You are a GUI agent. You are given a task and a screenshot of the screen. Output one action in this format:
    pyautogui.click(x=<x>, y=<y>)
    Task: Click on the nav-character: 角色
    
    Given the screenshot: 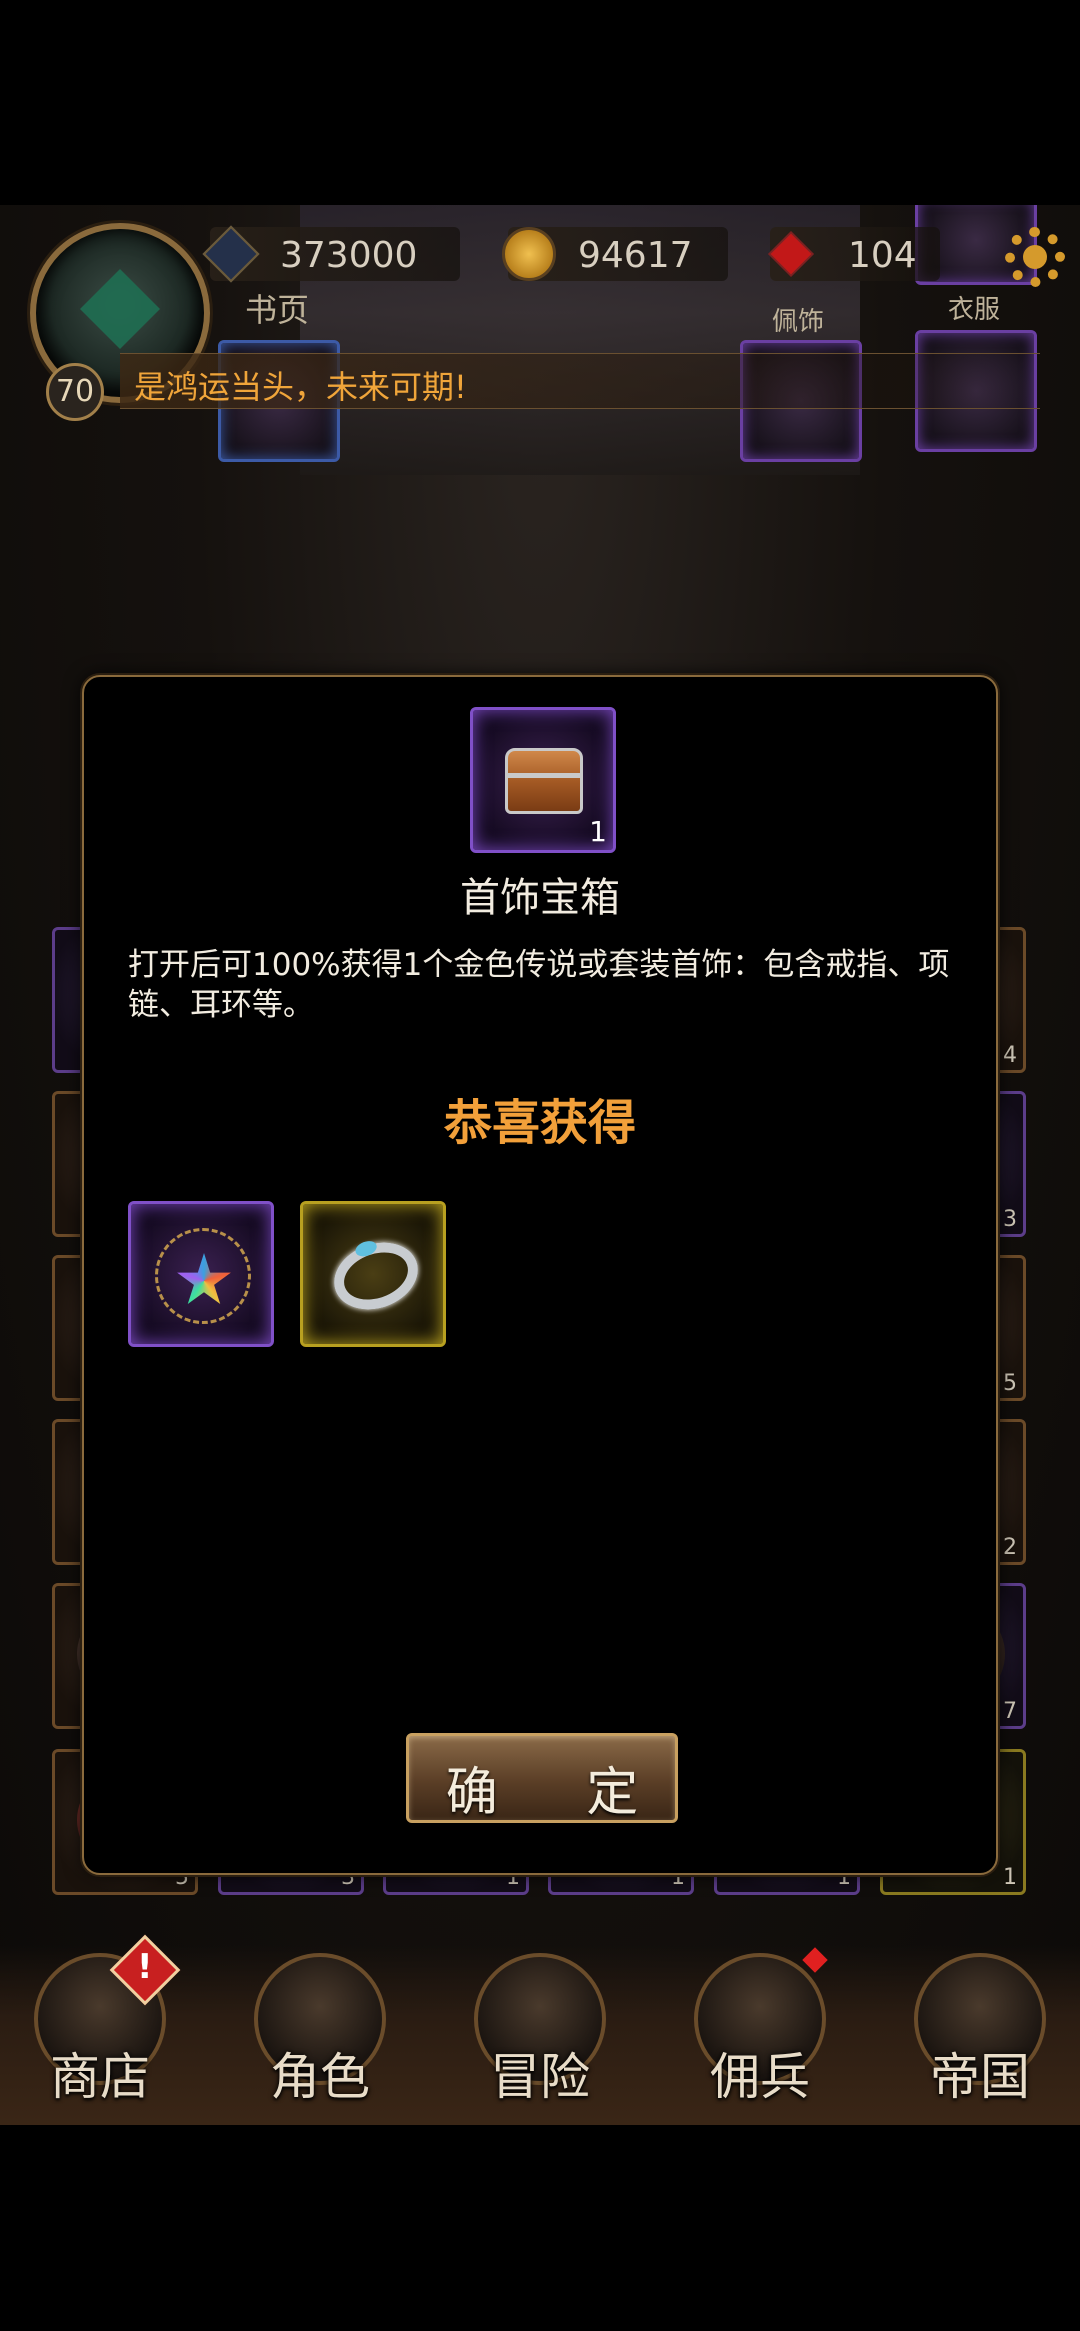 What is the action you would take?
    pyautogui.click(x=320, y=2032)
    